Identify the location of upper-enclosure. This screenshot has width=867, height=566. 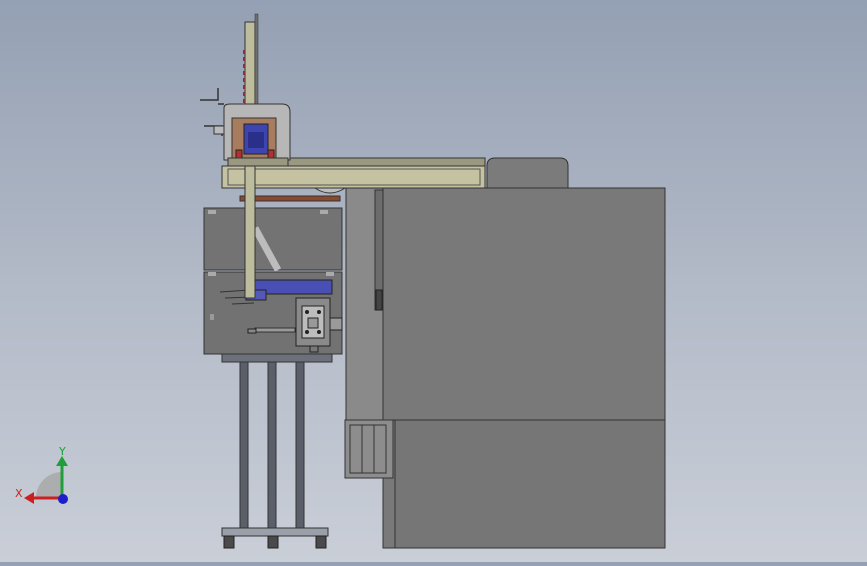
(273, 239).